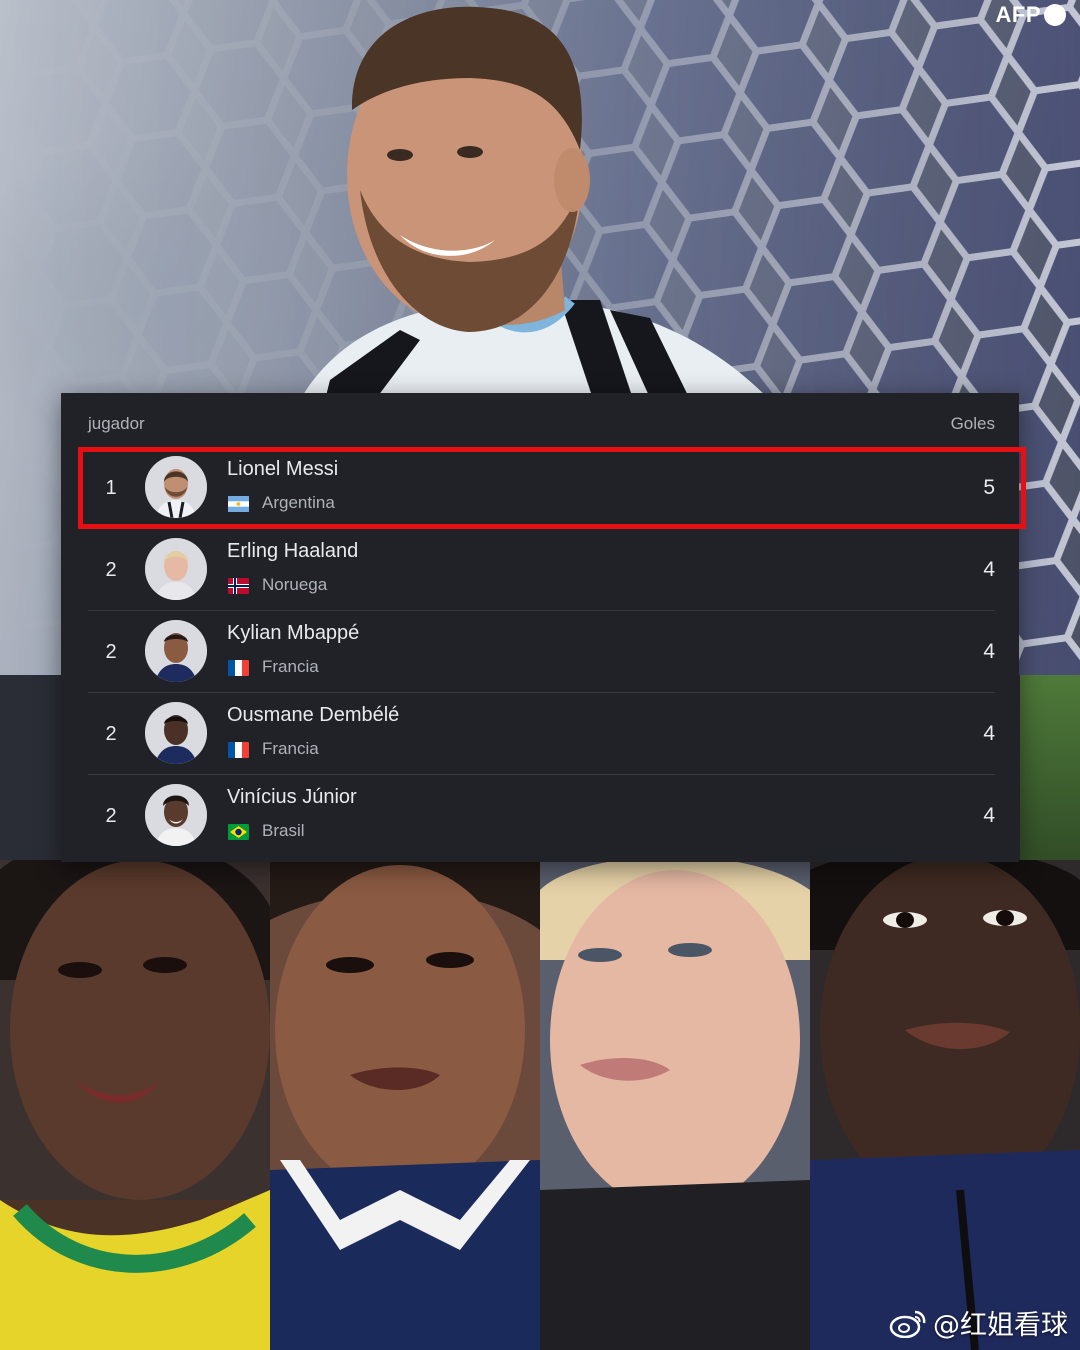 This screenshot has height=1350, width=1080. What do you see at coordinates (116, 423) in the screenshot?
I see `player-column-header: jugador` at bounding box center [116, 423].